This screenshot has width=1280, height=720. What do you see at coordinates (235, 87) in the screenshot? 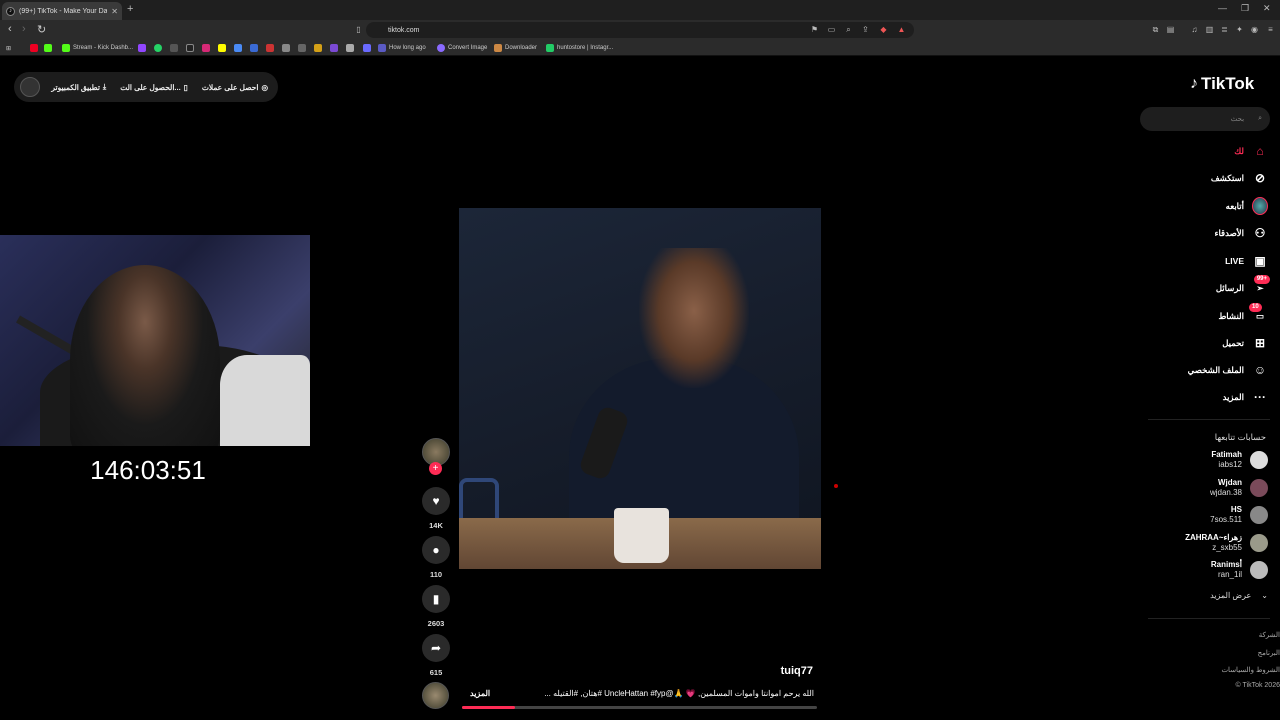
I see `get-coins-button: احصل على عملات ◎` at bounding box center [235, 87].